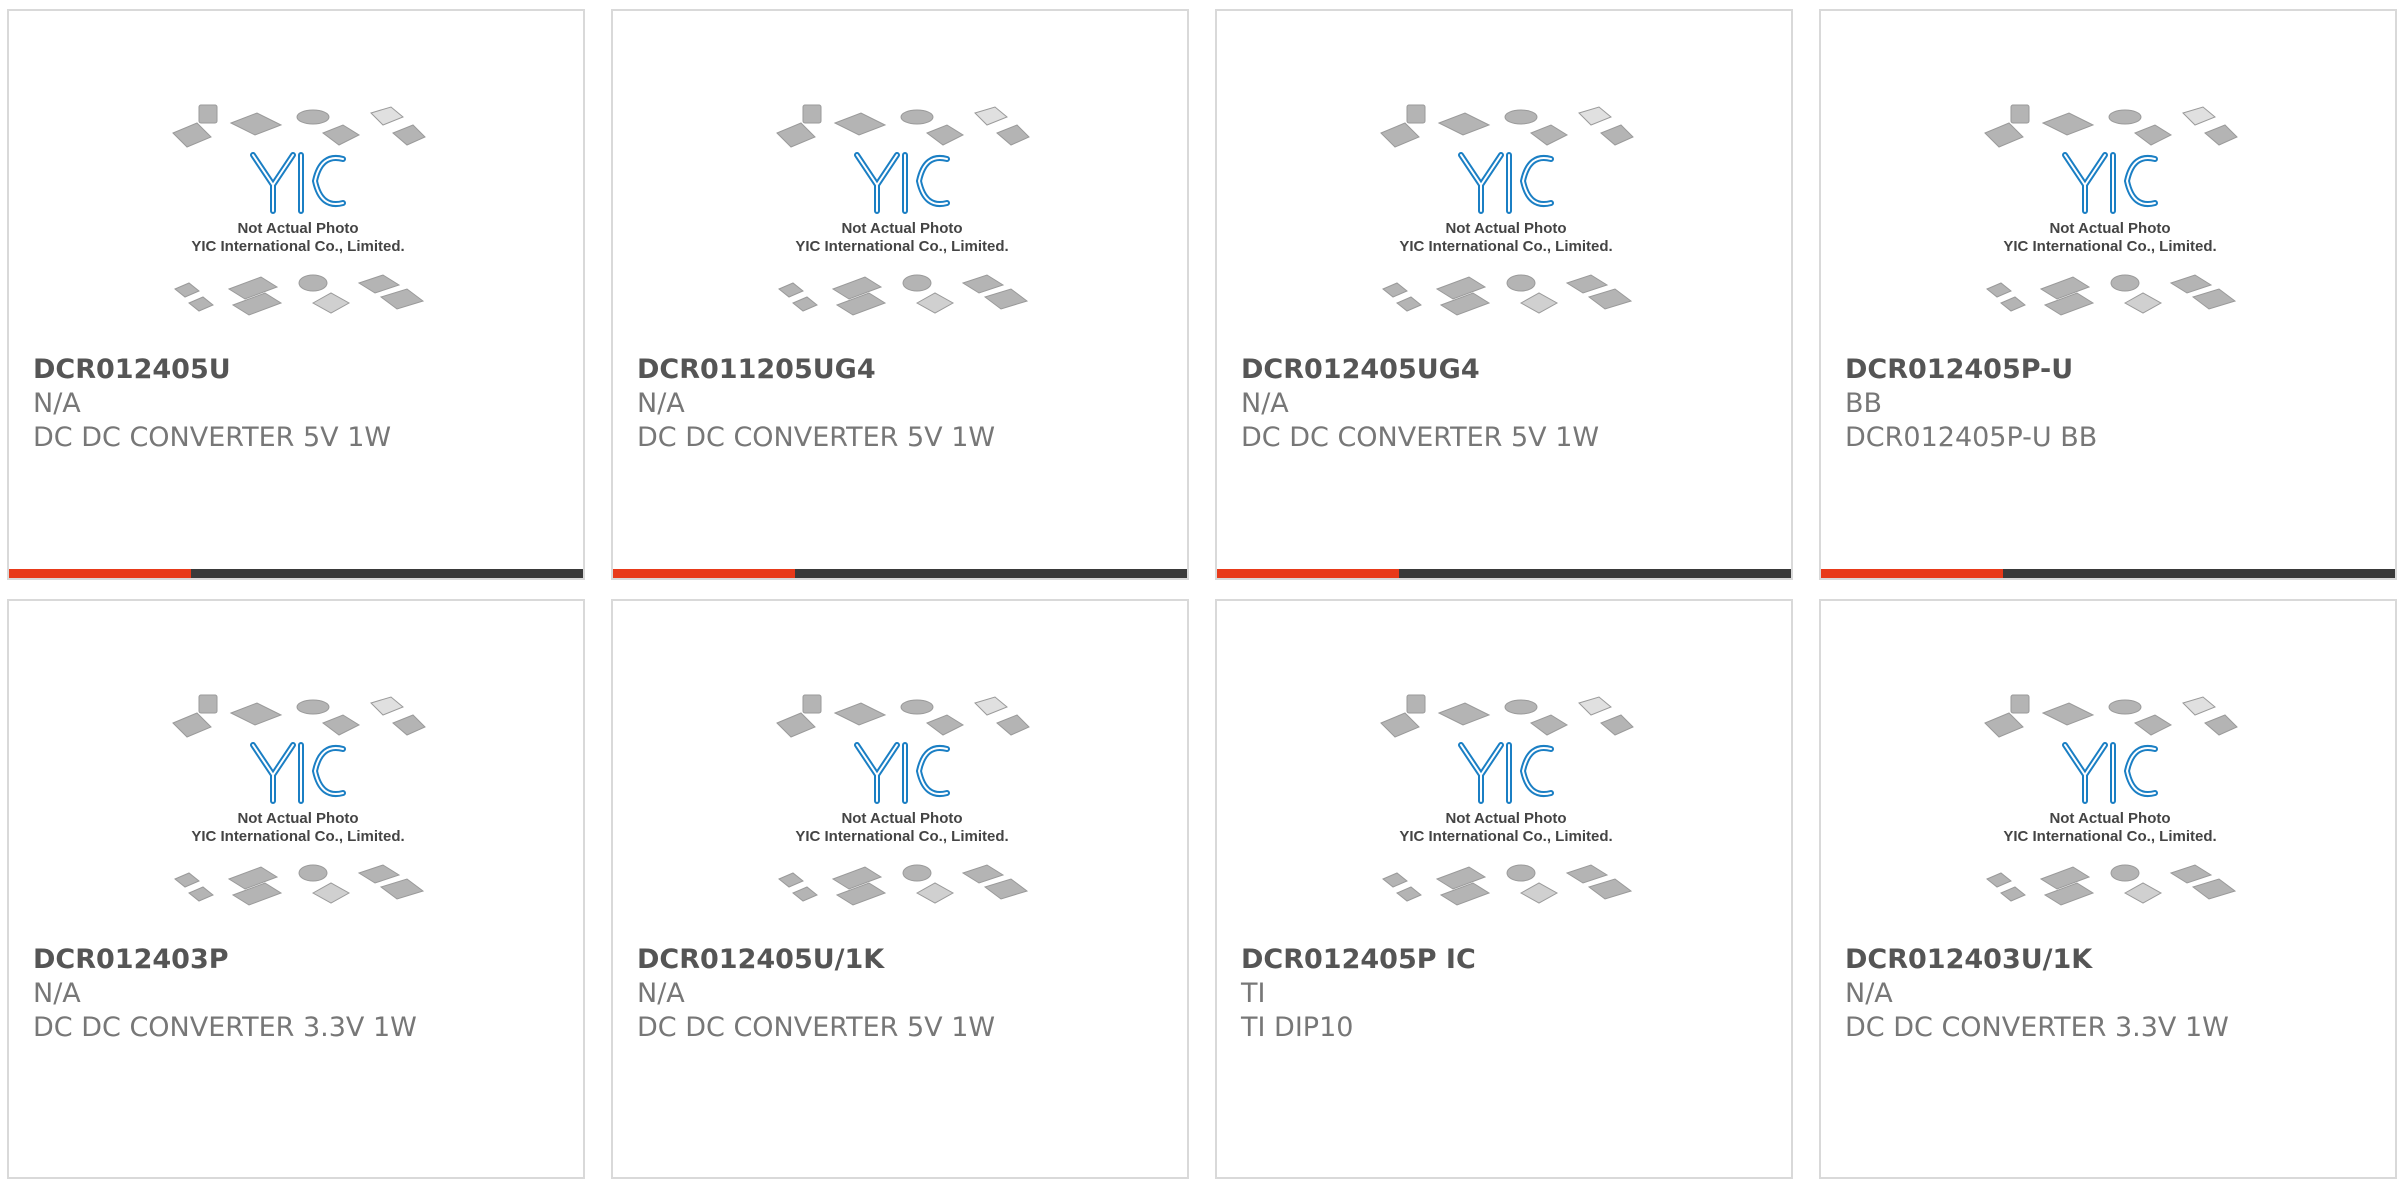 This screenshot has height=1179, width=2400. Describe the element at coordinates (132, 369) in the screenshot. I see `part-number: DCR012405U` at that location.